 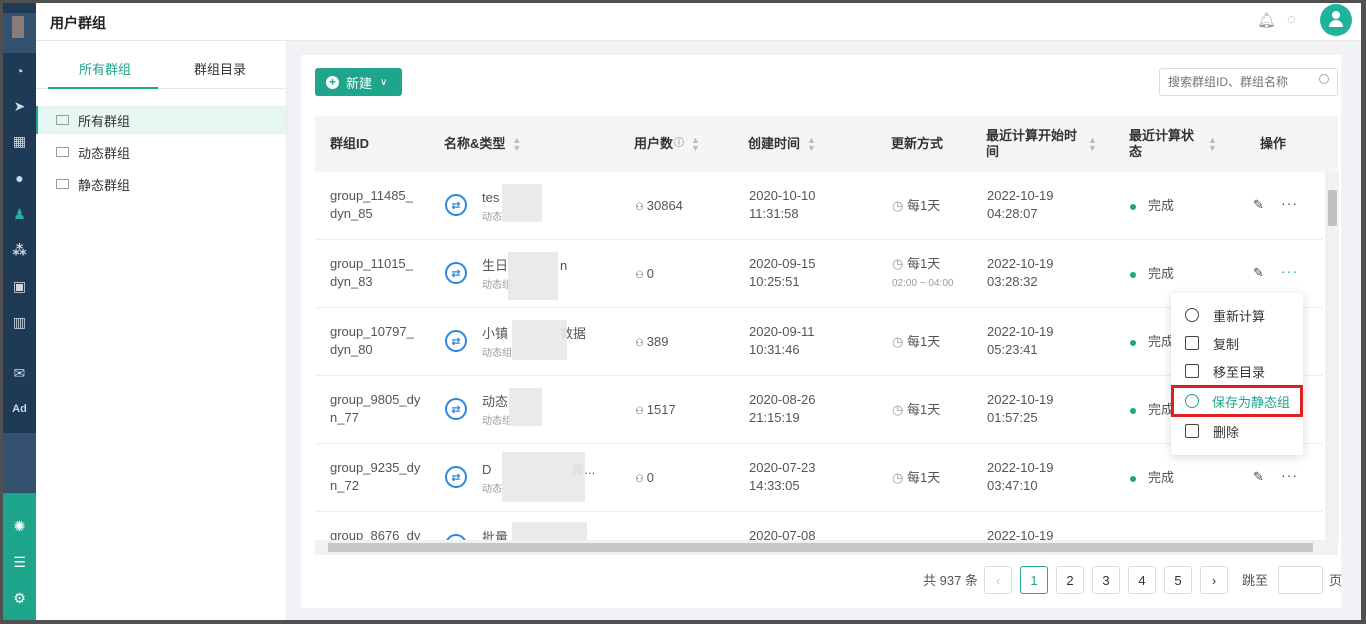 I want to click on dashboard-icon: ◔, so click(x=19, y=71).